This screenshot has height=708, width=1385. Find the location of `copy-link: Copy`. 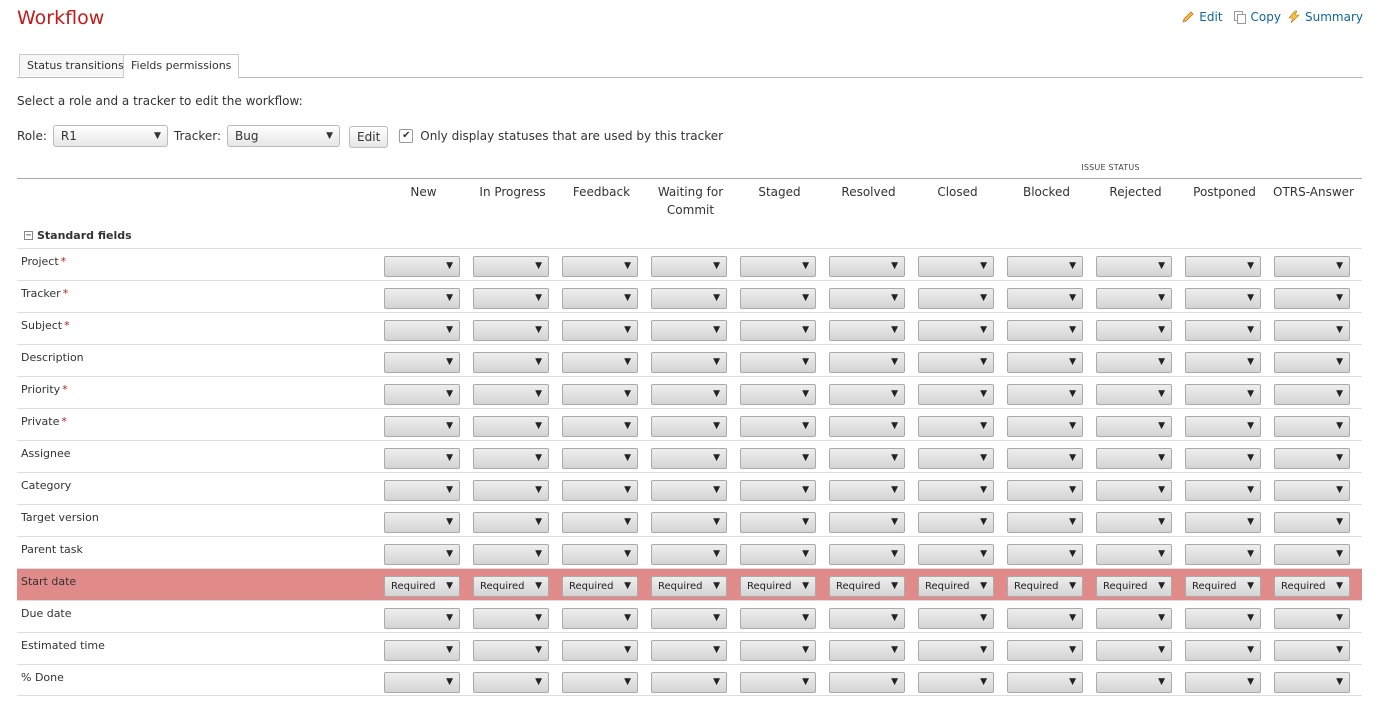

copy-link: Copy is located at coordinates (1257, 17).